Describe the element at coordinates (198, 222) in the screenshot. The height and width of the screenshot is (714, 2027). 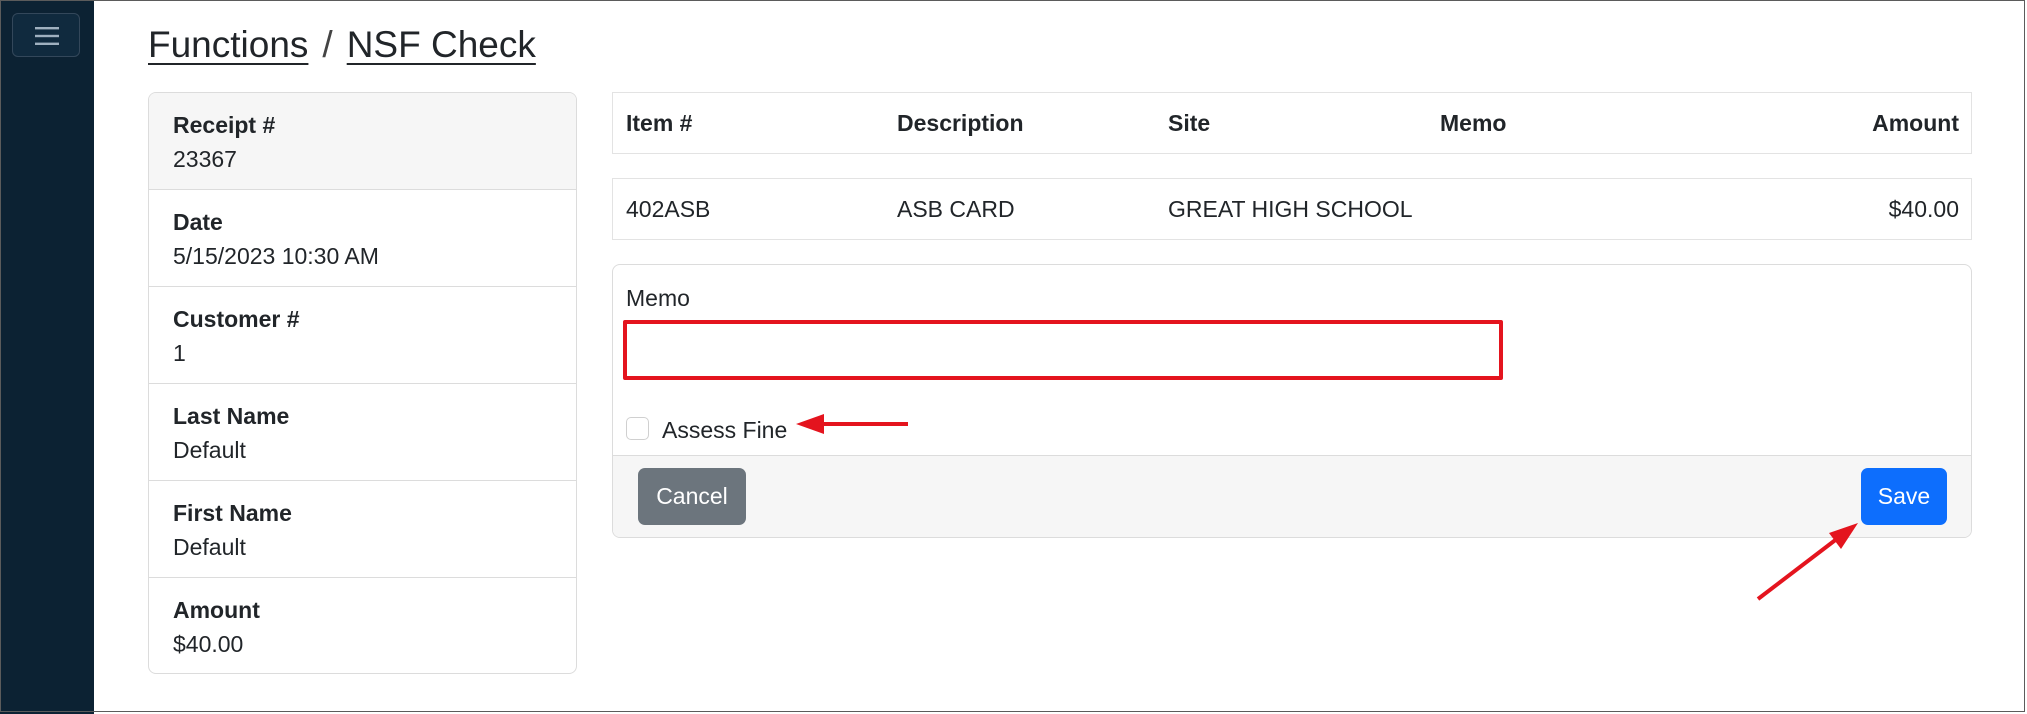
I see `info-label: Date` at that location.